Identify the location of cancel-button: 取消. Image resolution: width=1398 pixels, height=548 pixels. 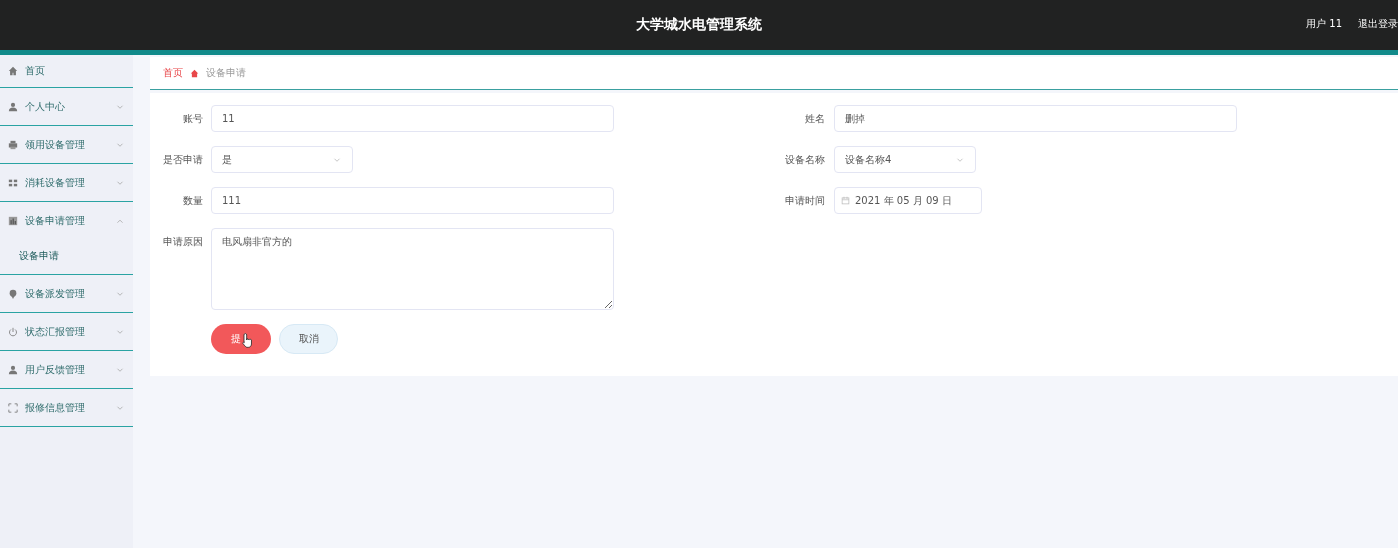
(308, 339).